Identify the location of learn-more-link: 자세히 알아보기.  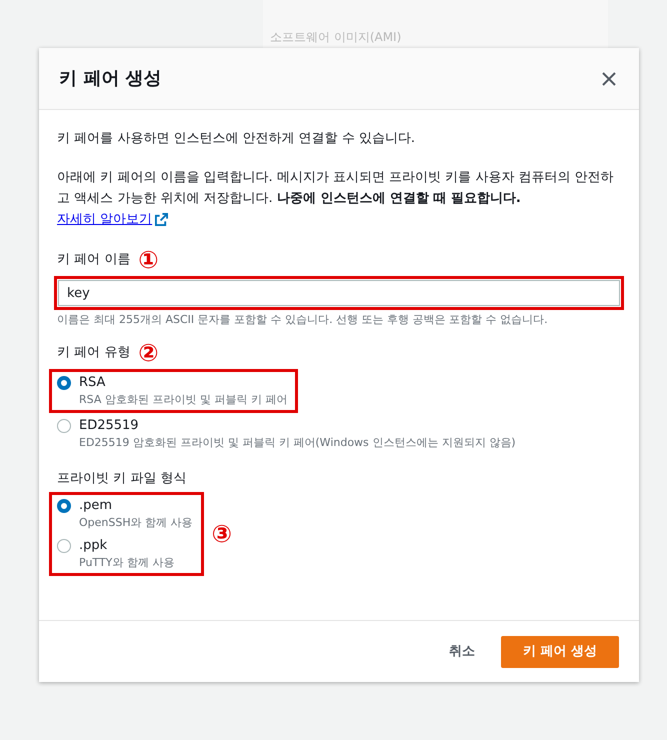
(112, 219).